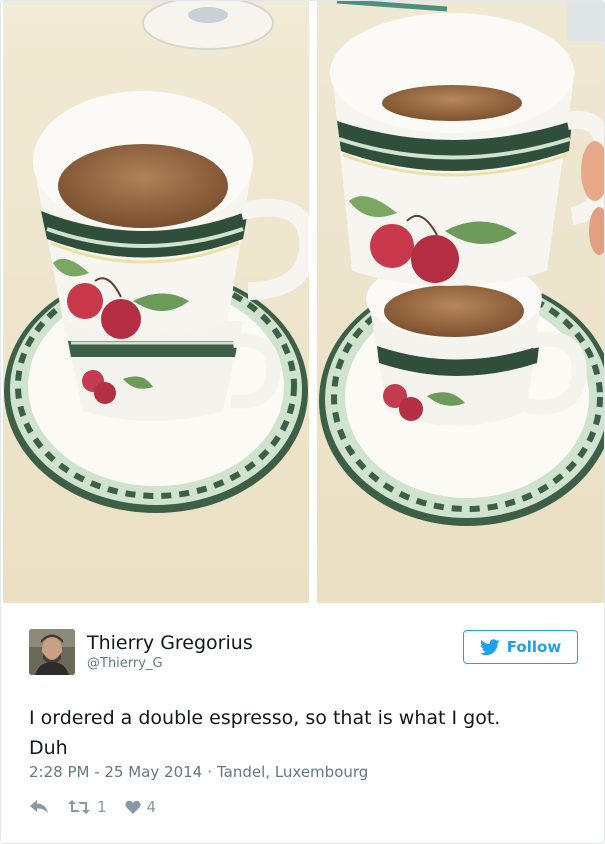 Image resolution: width=605 pixels, height=844 pixels. I want to click on tweet-meta: 2:28 PM - 25 May 2014 · Tandel, Luxembourg, so click(198, 772).